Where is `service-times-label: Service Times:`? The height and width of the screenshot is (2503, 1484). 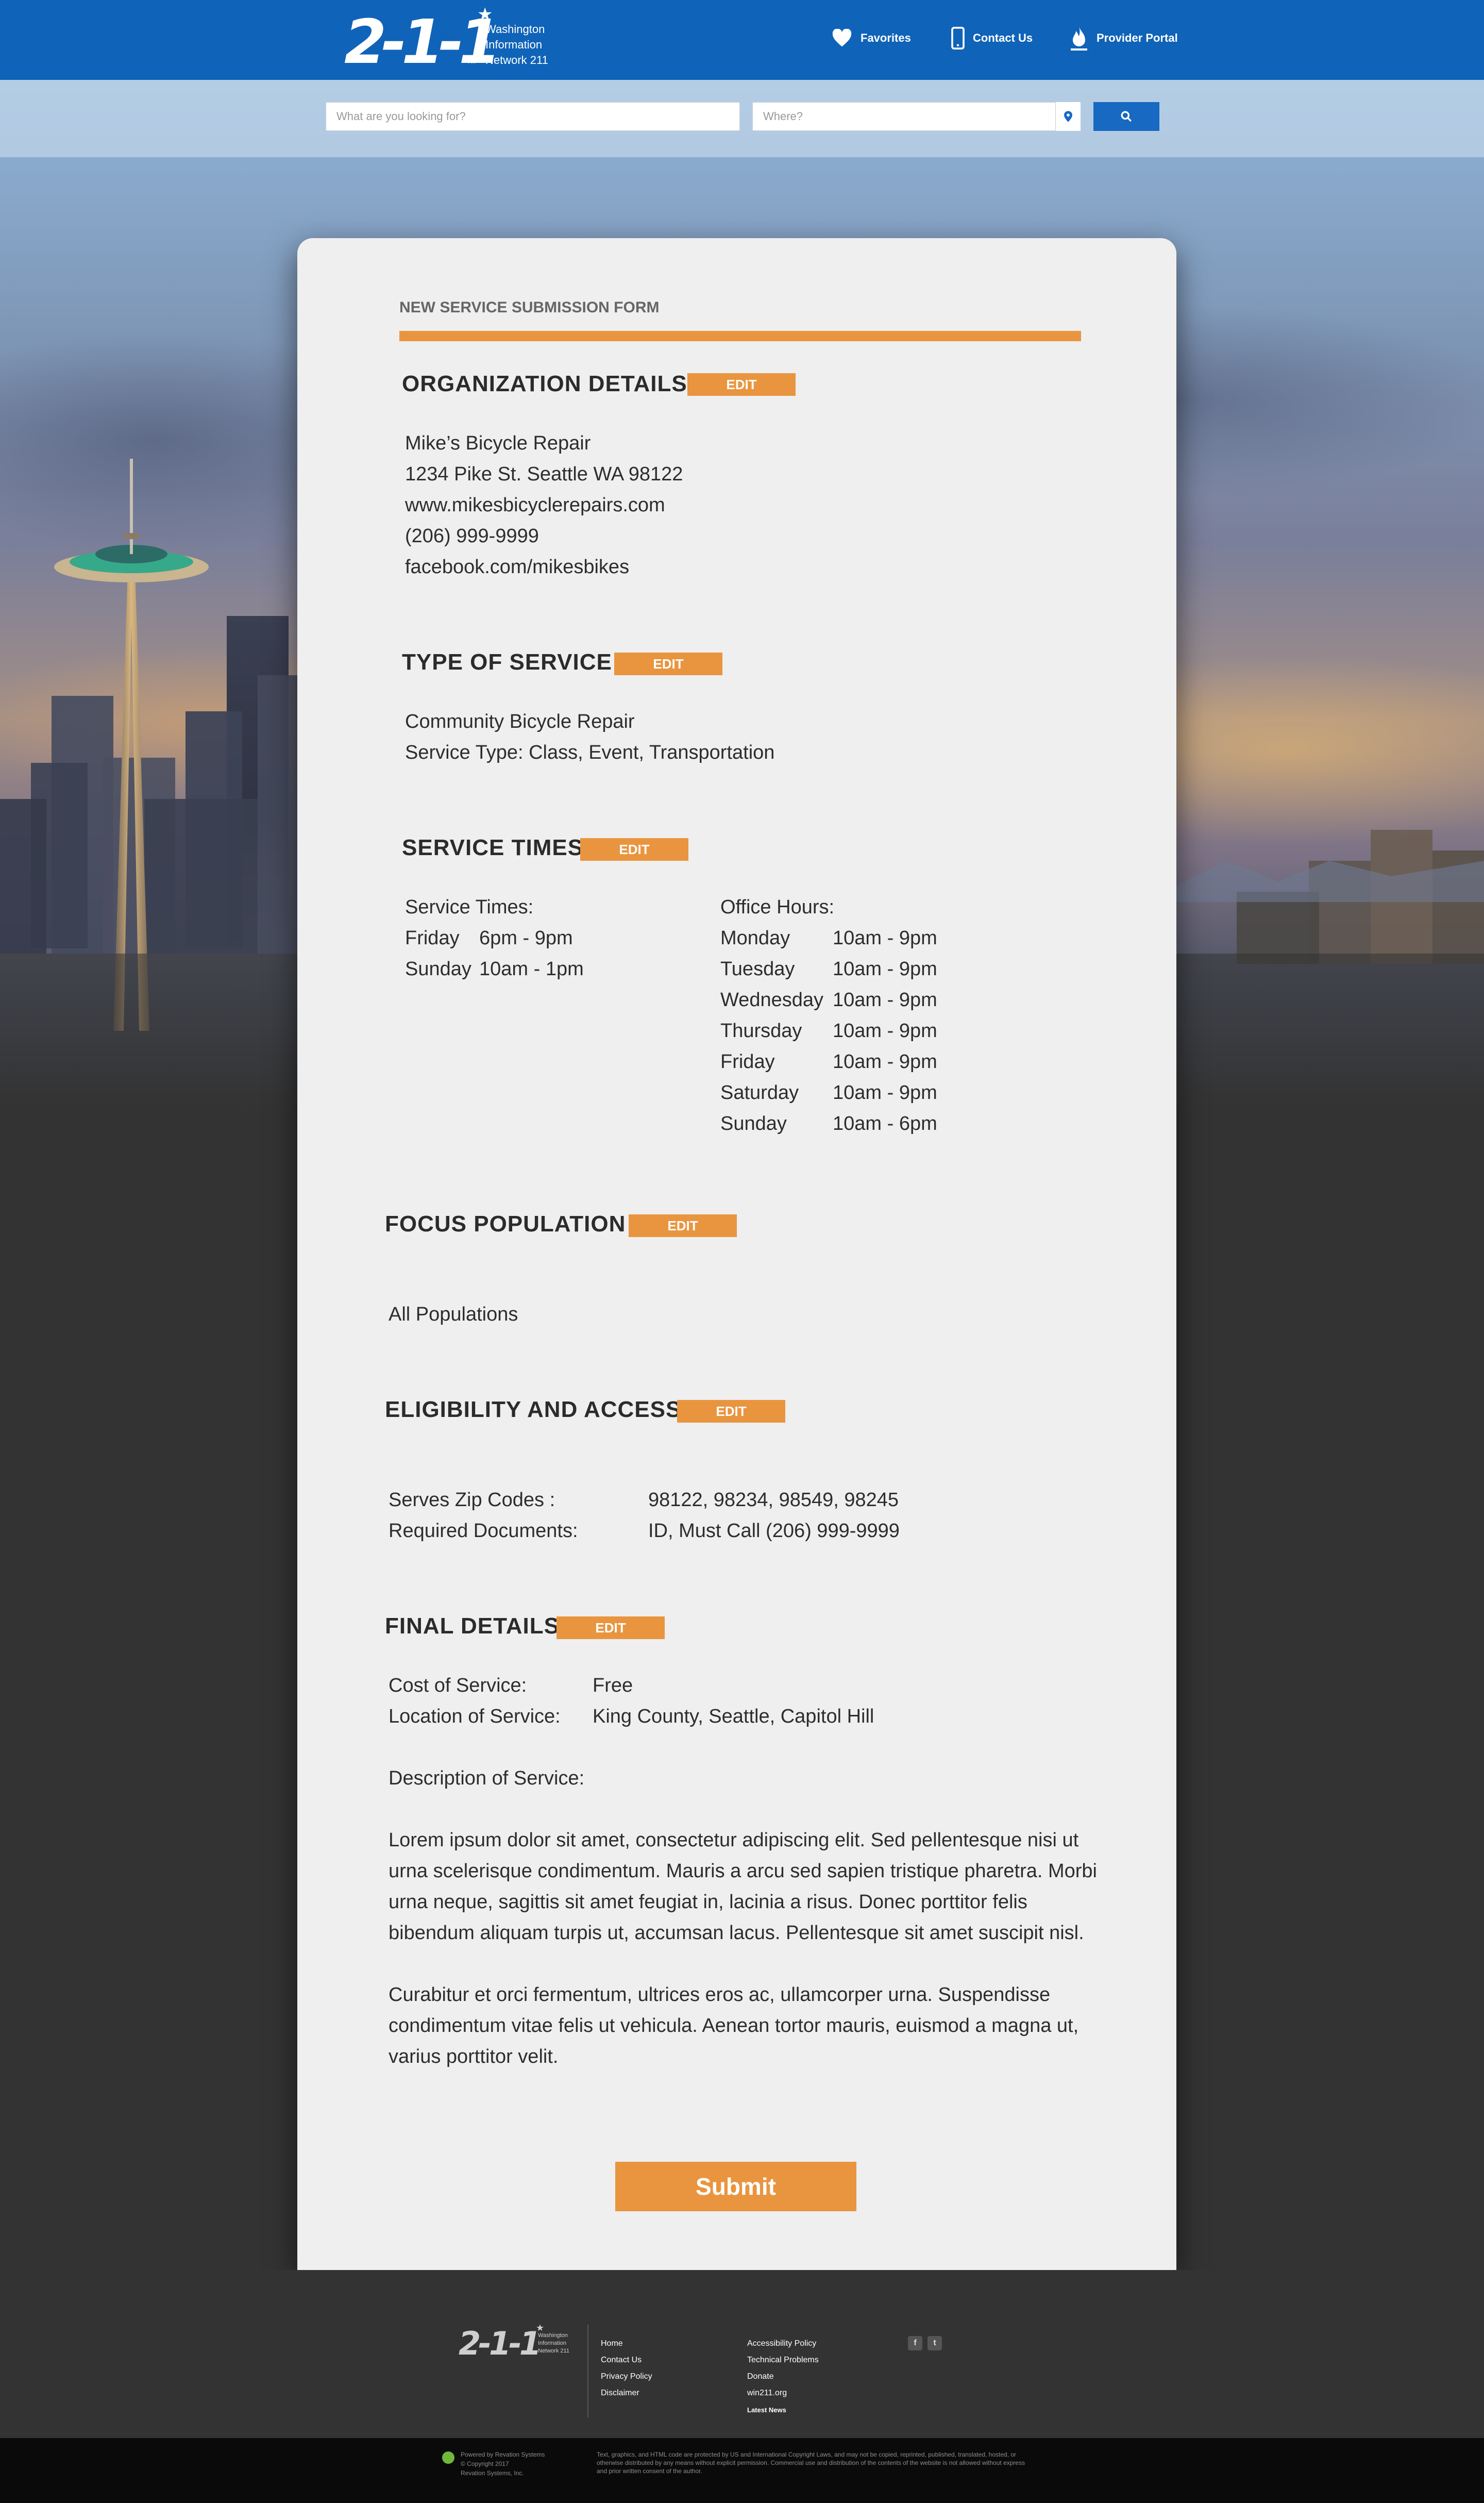 service-times-label: Service Times: is located at coordinates (469, 907).